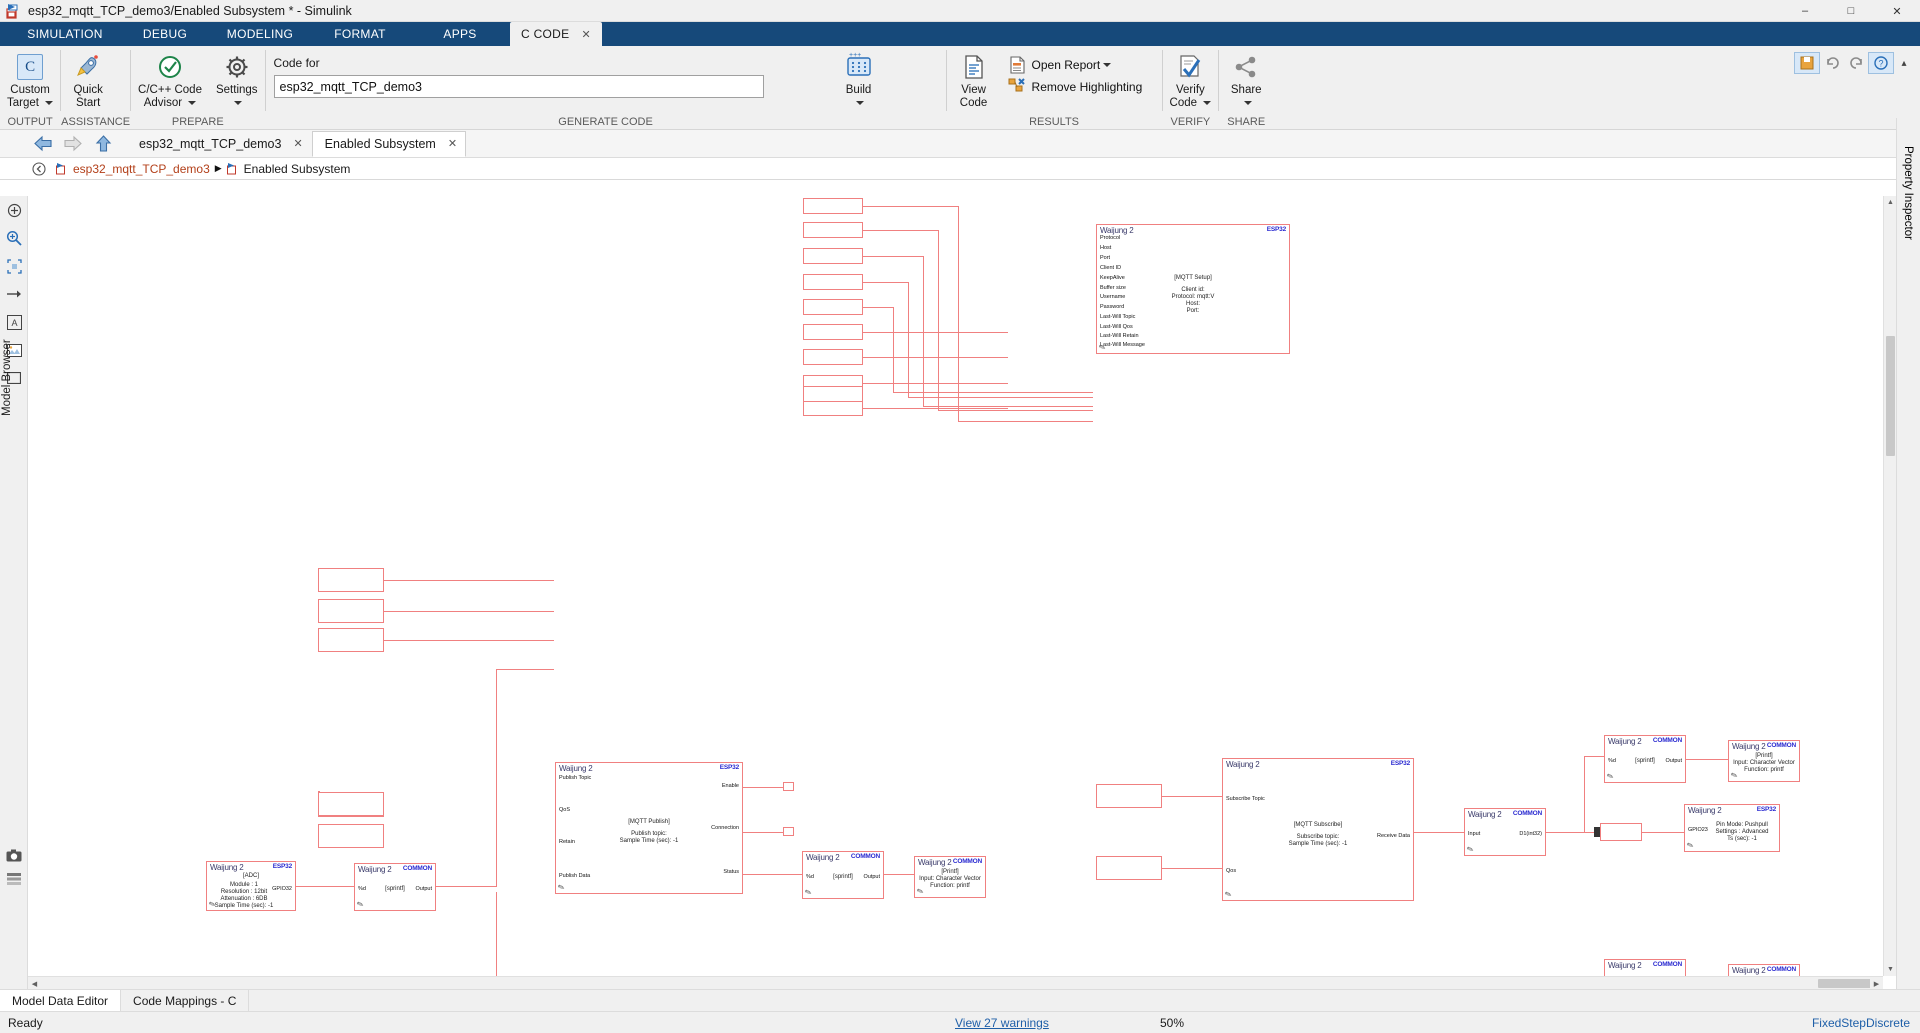 This screenshot has width=1920, height=1033. What do you see at coordinates (1881, 63) in the screenshot?
I see `help-icon: ?` at bounding box center [1881, 63].